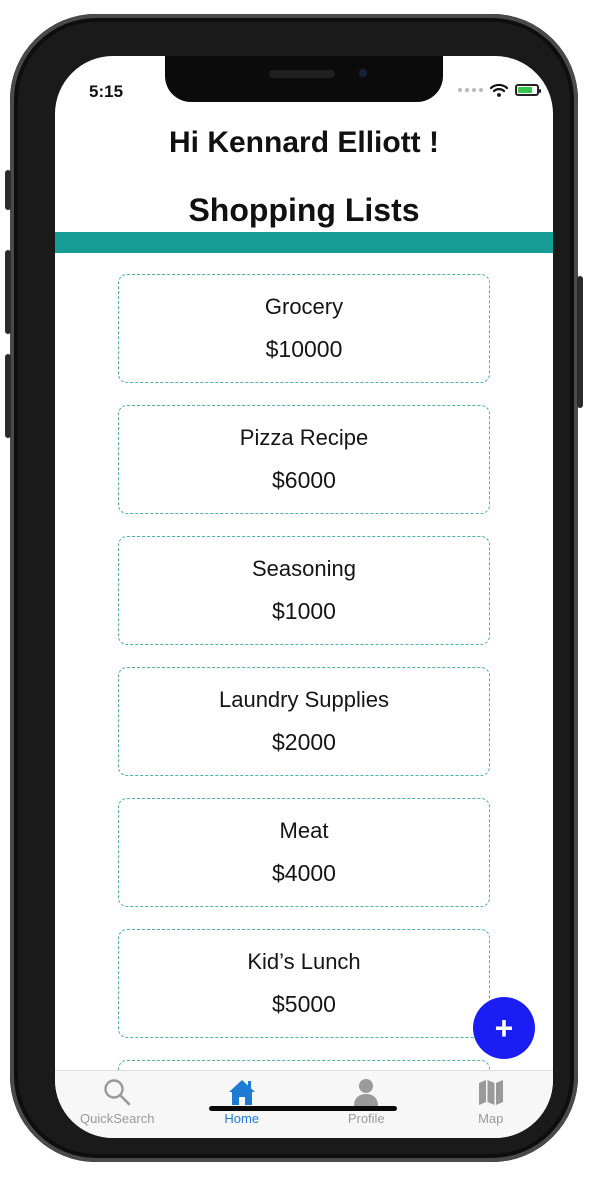 Image resolution: width=590 pixels, height=1180 pixels. I want to click on battery-icon, so click(528, 90).